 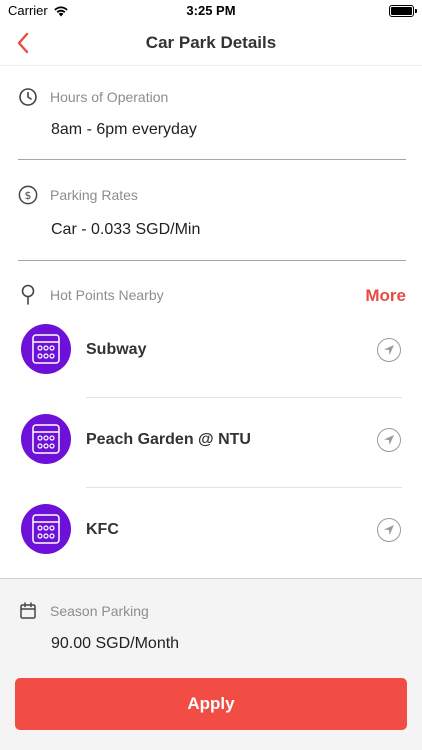 I want to click on hours-value: 8am - 6pm everyday, so click(x=124, y=129).